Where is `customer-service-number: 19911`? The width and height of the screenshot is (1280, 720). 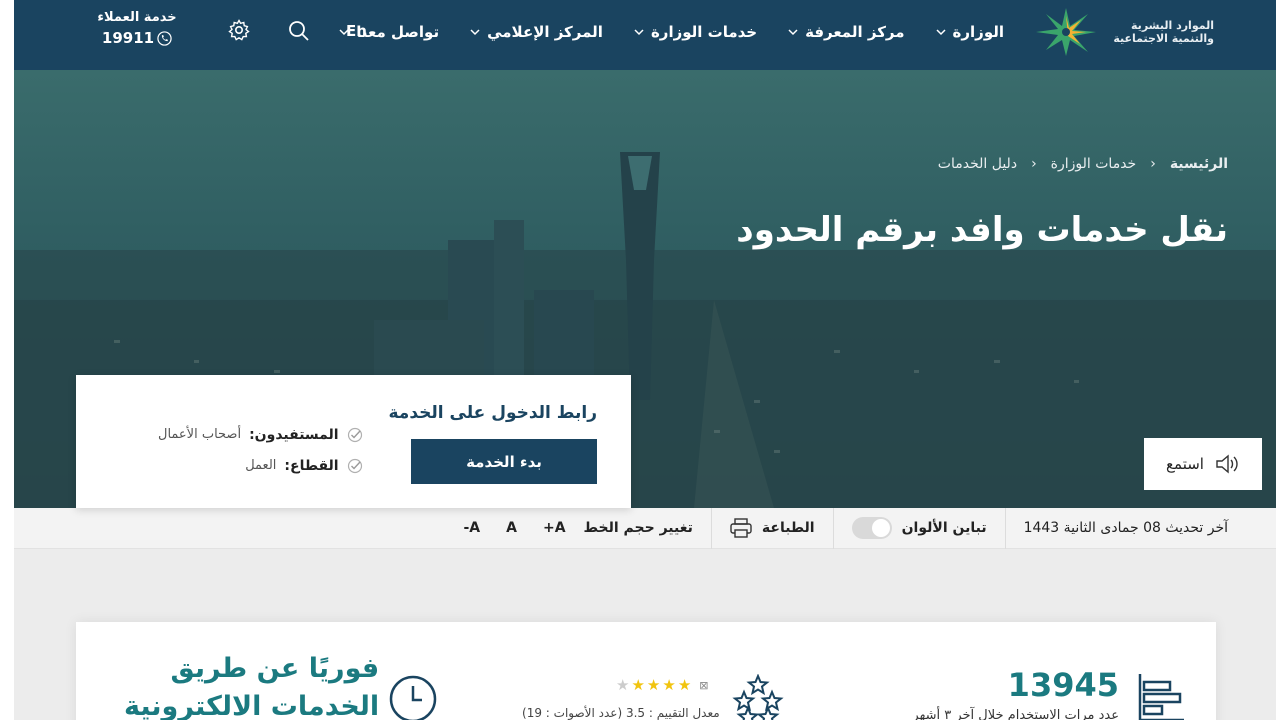 customer-service-number: 19911 is located at coordinates (128, 38).